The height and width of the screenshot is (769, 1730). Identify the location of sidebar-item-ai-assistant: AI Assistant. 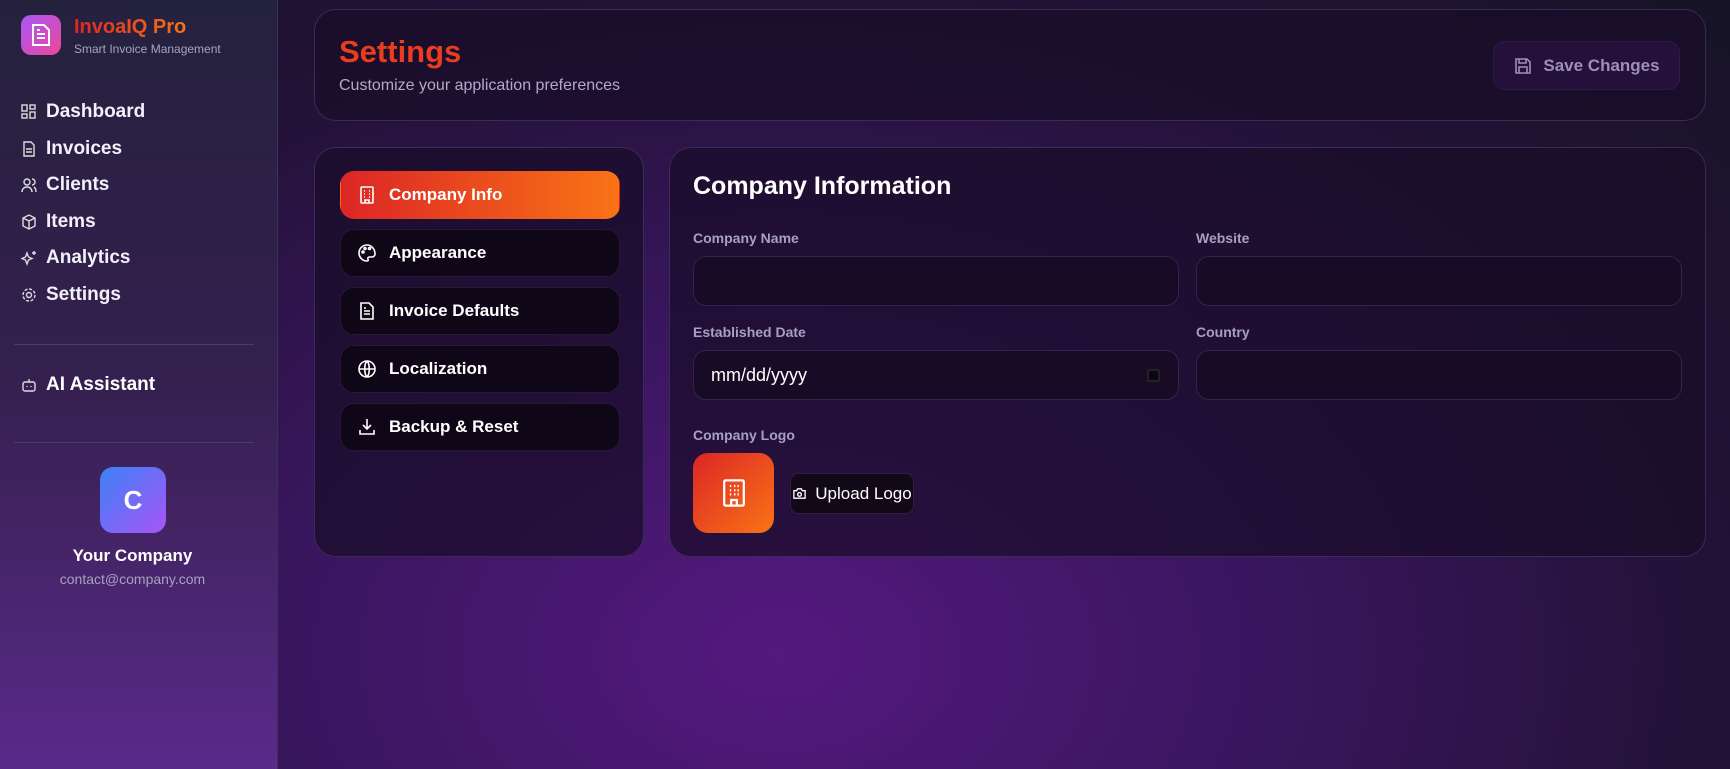
(88, 385).